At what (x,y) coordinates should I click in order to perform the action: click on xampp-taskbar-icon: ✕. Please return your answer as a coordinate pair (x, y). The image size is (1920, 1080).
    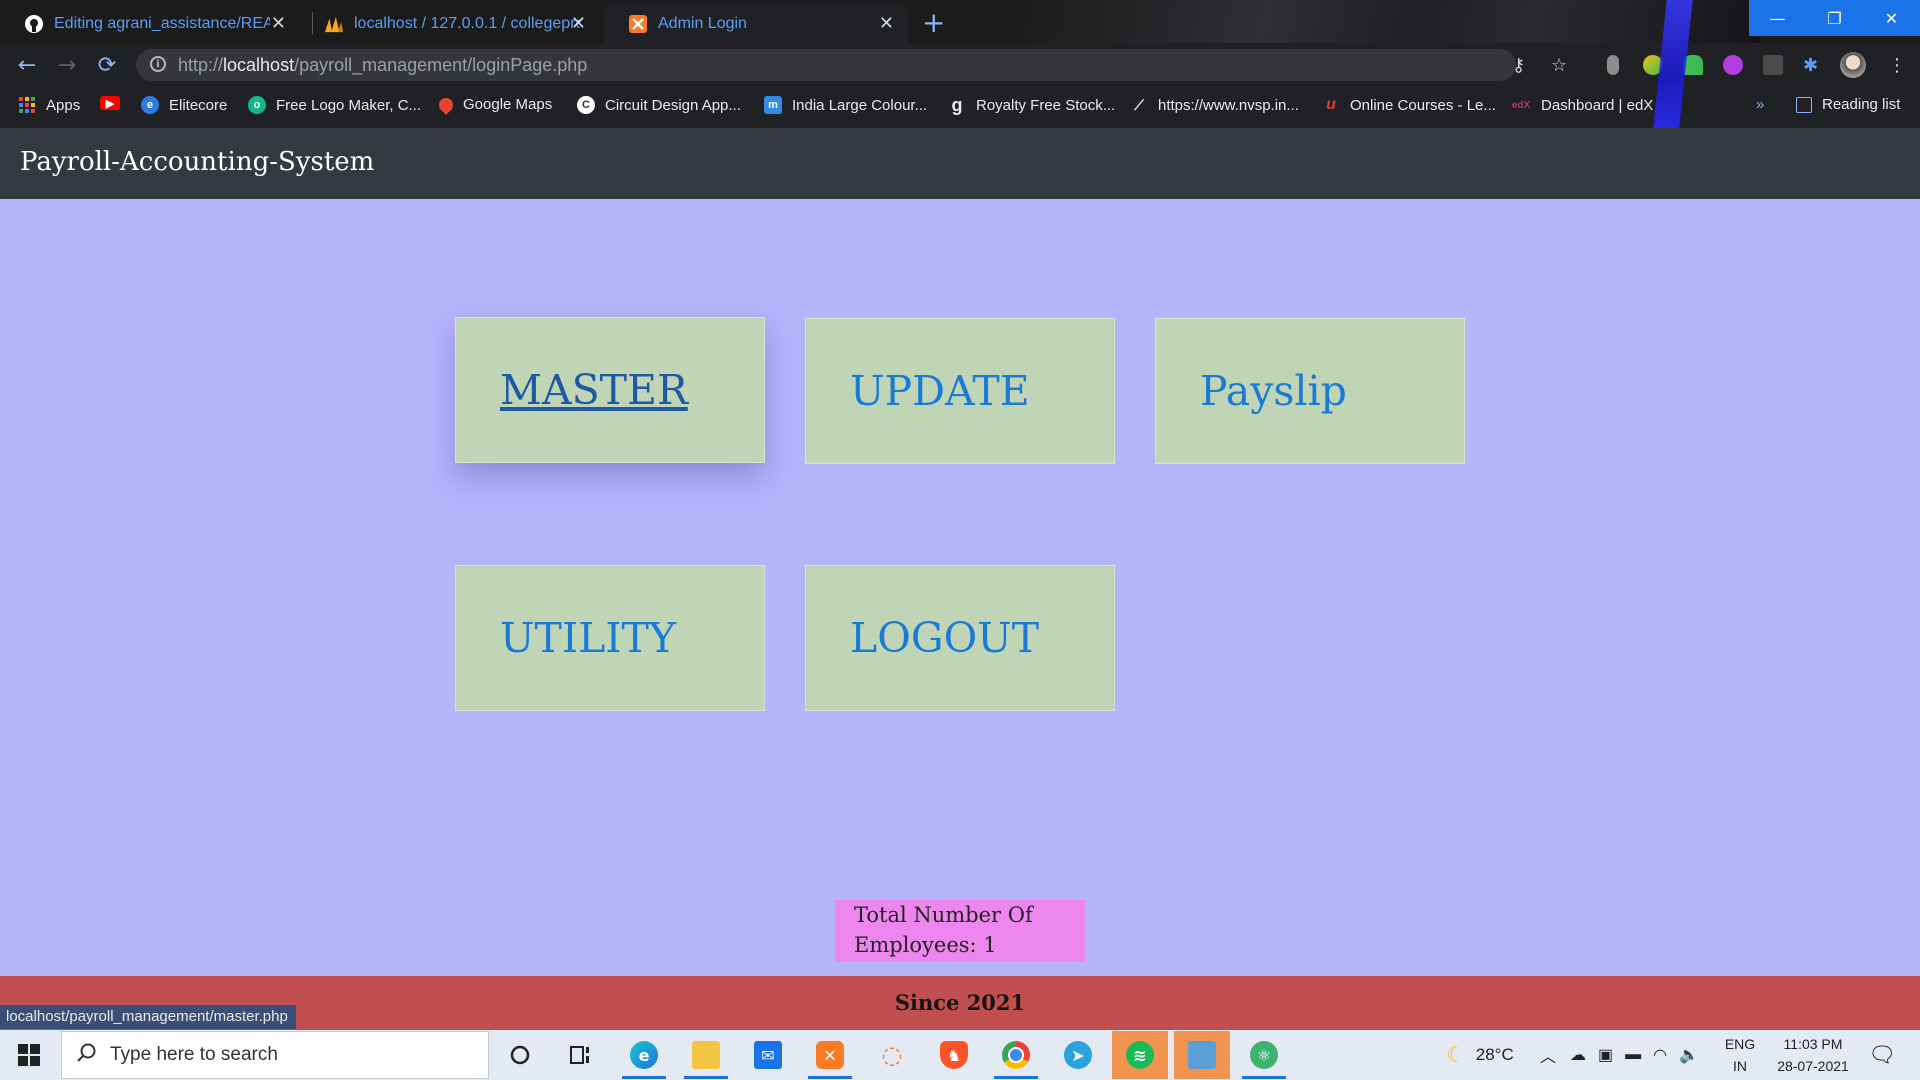
    Looking at the image, I should click on (830, 1055).